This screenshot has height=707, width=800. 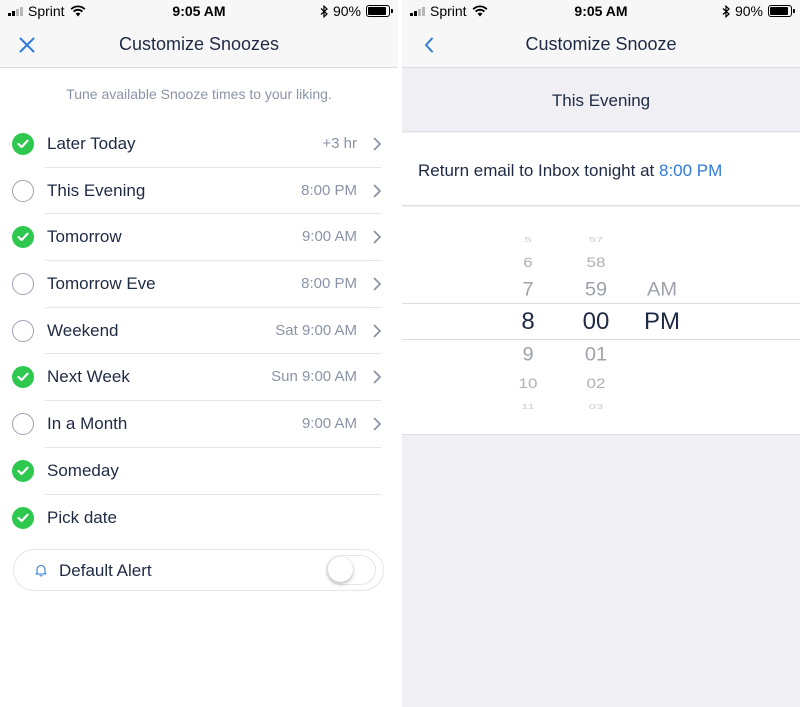 I want to click on page-title: Customize Snoozes, so click(x=199, y=44).